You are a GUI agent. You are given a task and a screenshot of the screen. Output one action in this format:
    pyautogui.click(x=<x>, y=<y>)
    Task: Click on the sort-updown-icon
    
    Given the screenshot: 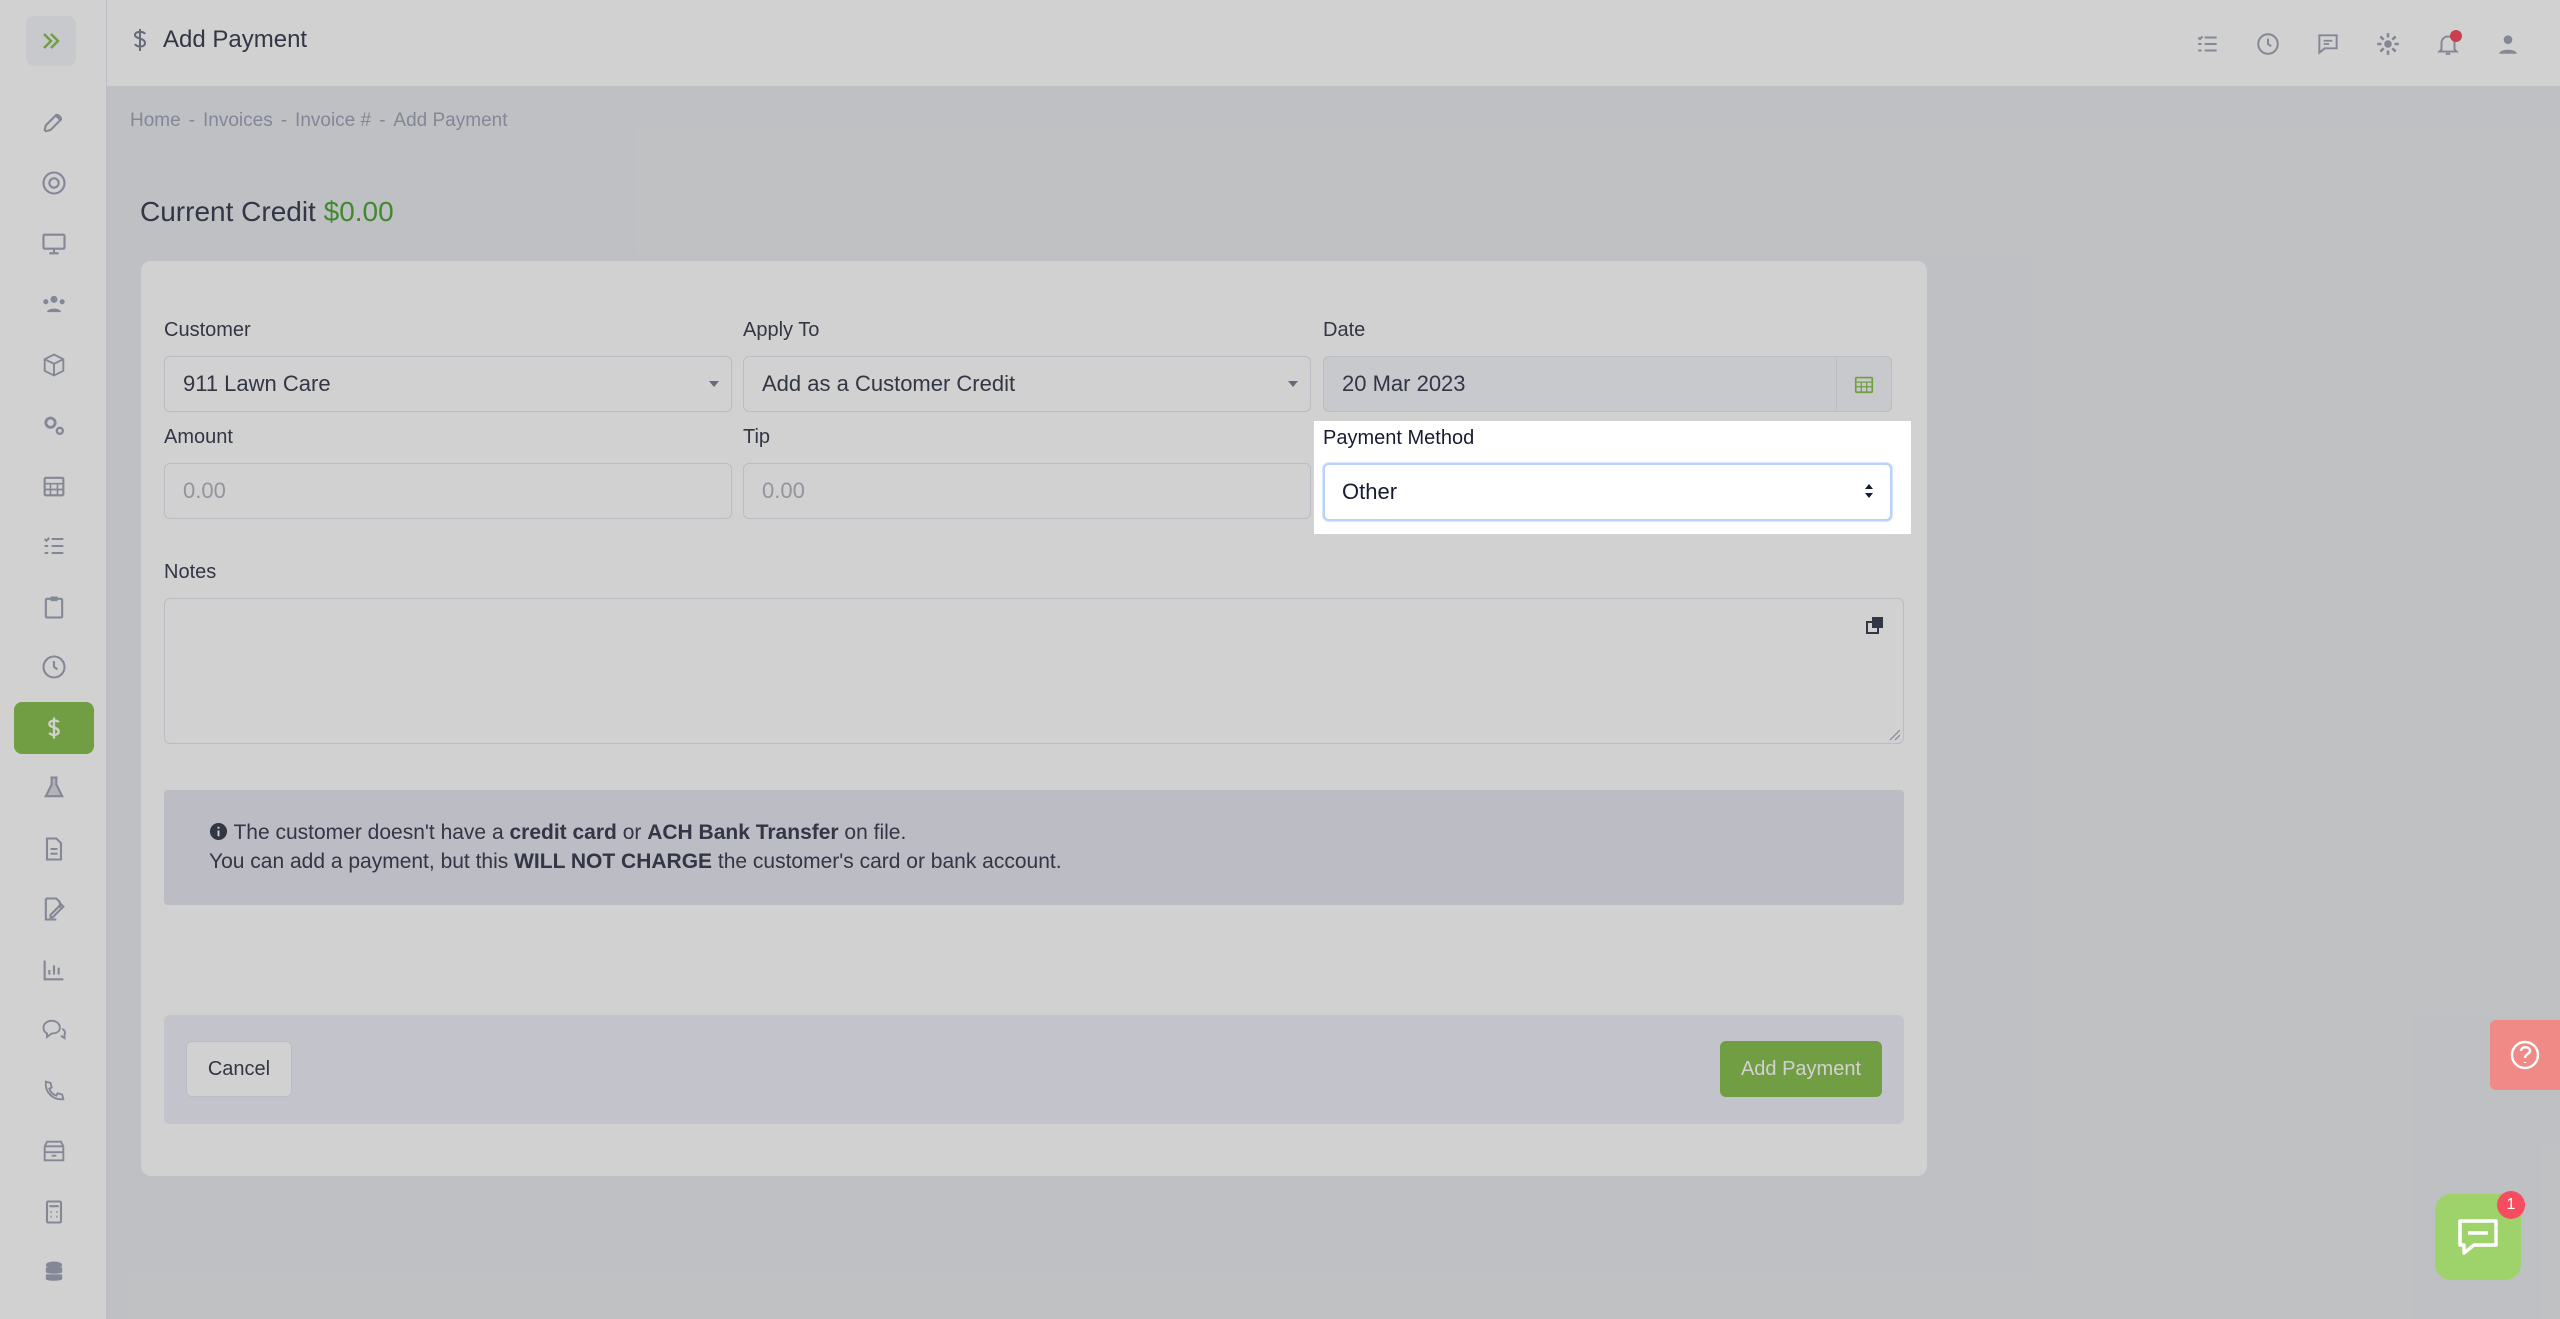 What is the action you would take?
    pyautogui.click(x=1869, y=491)
    